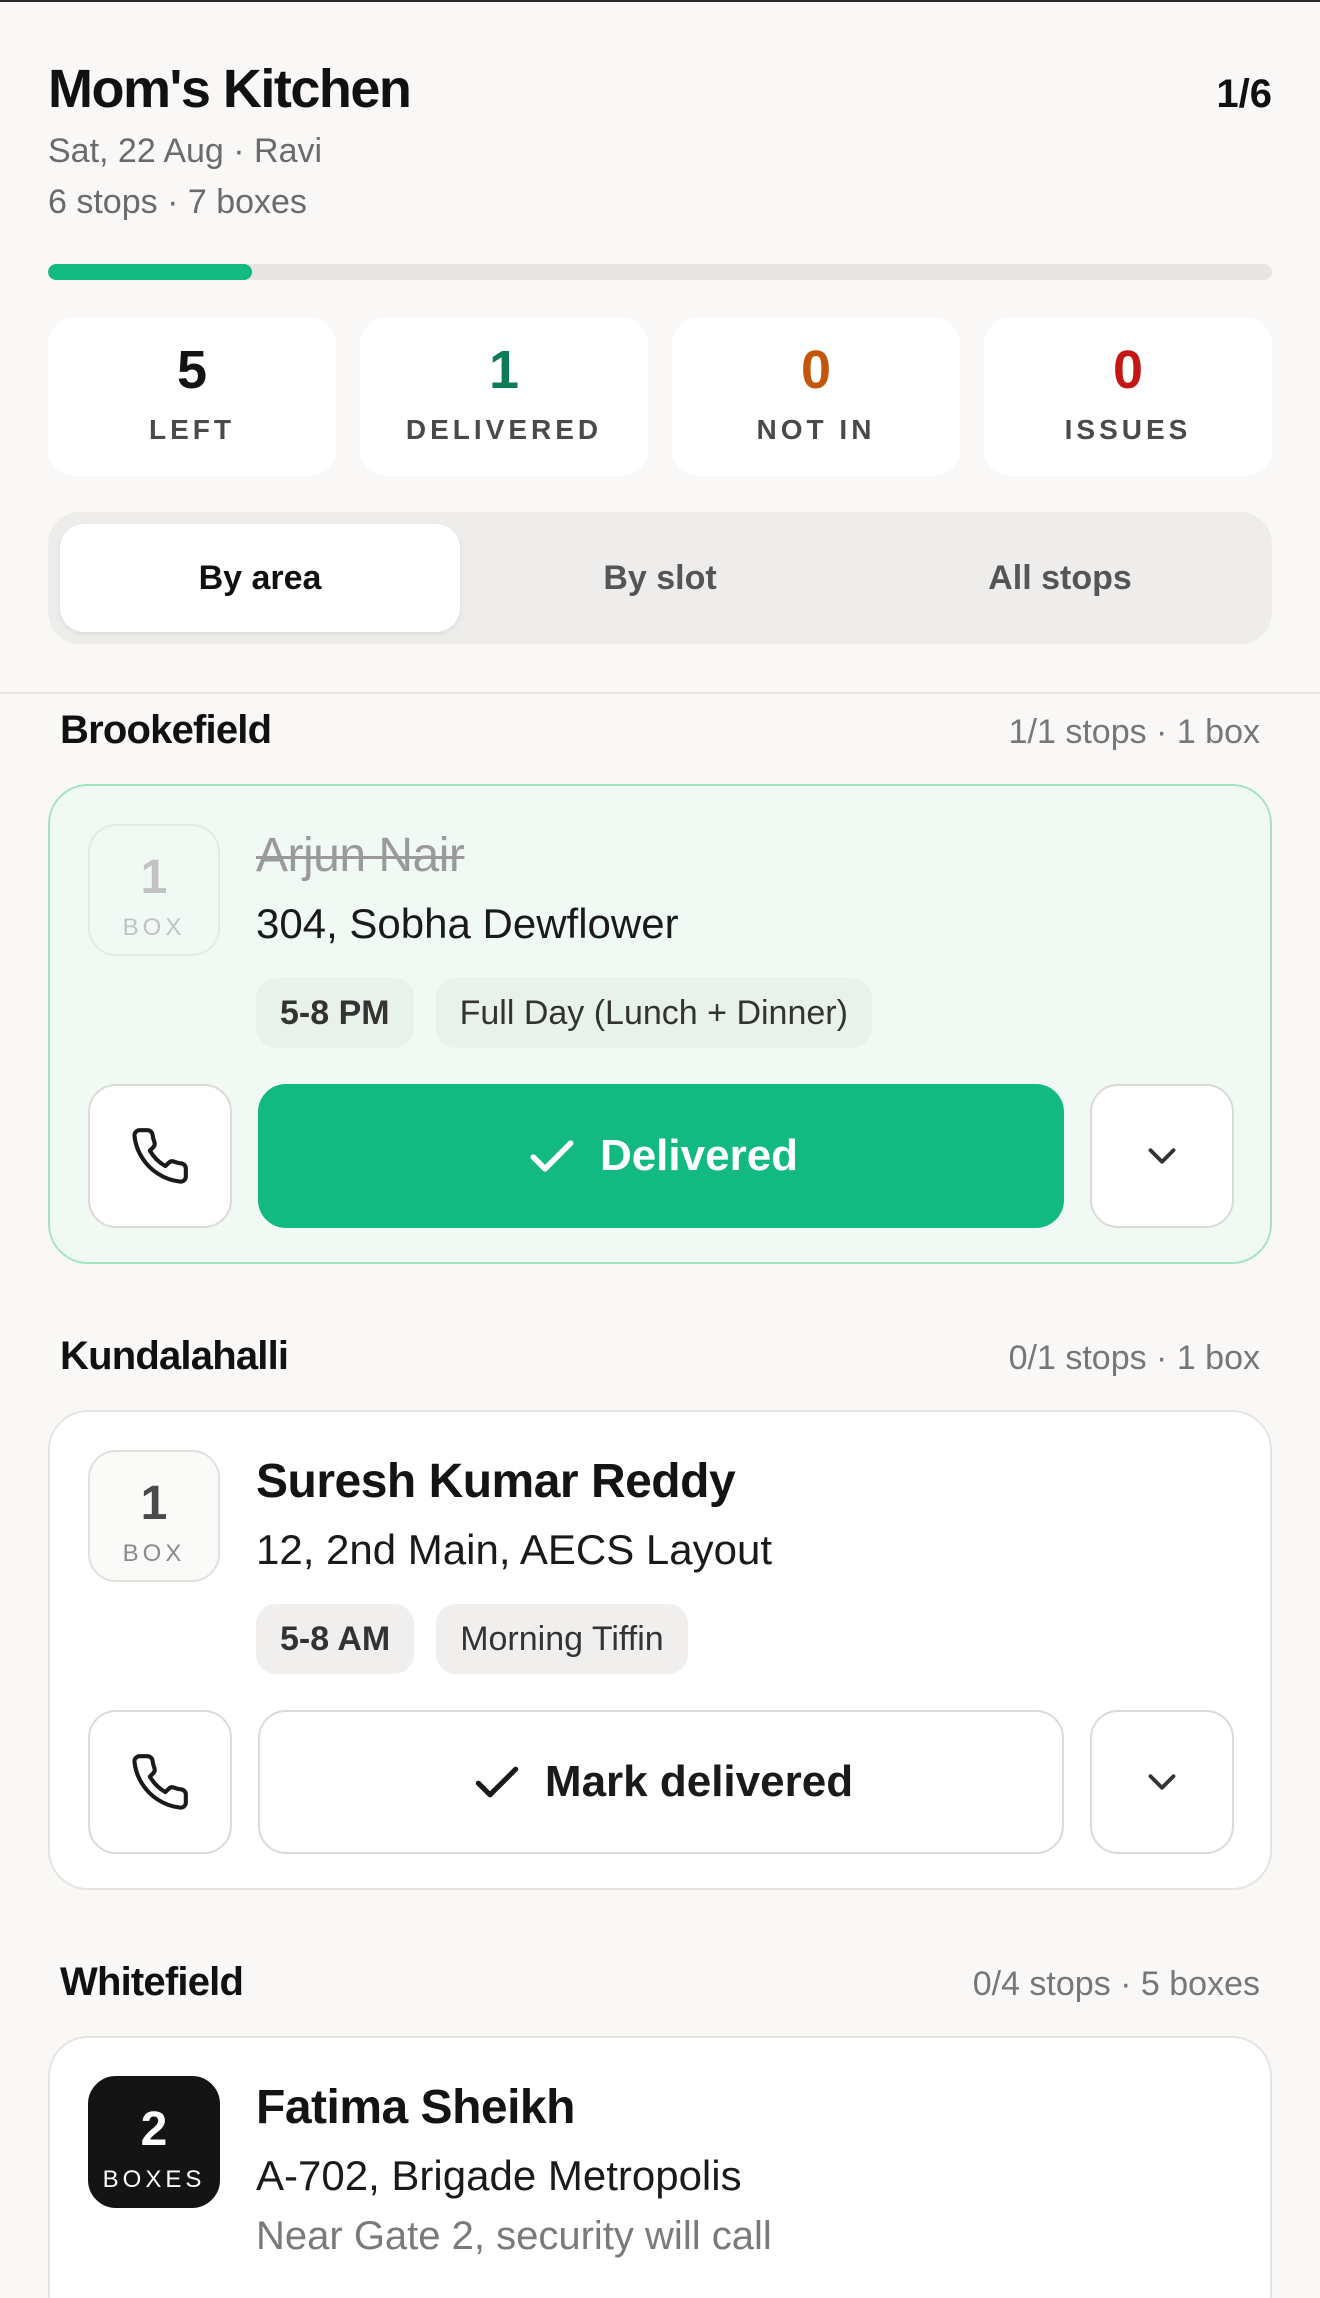  Describe the element at coordinates (154, 2179) in the screenshot. I see `box-label: BOXES` at that location.